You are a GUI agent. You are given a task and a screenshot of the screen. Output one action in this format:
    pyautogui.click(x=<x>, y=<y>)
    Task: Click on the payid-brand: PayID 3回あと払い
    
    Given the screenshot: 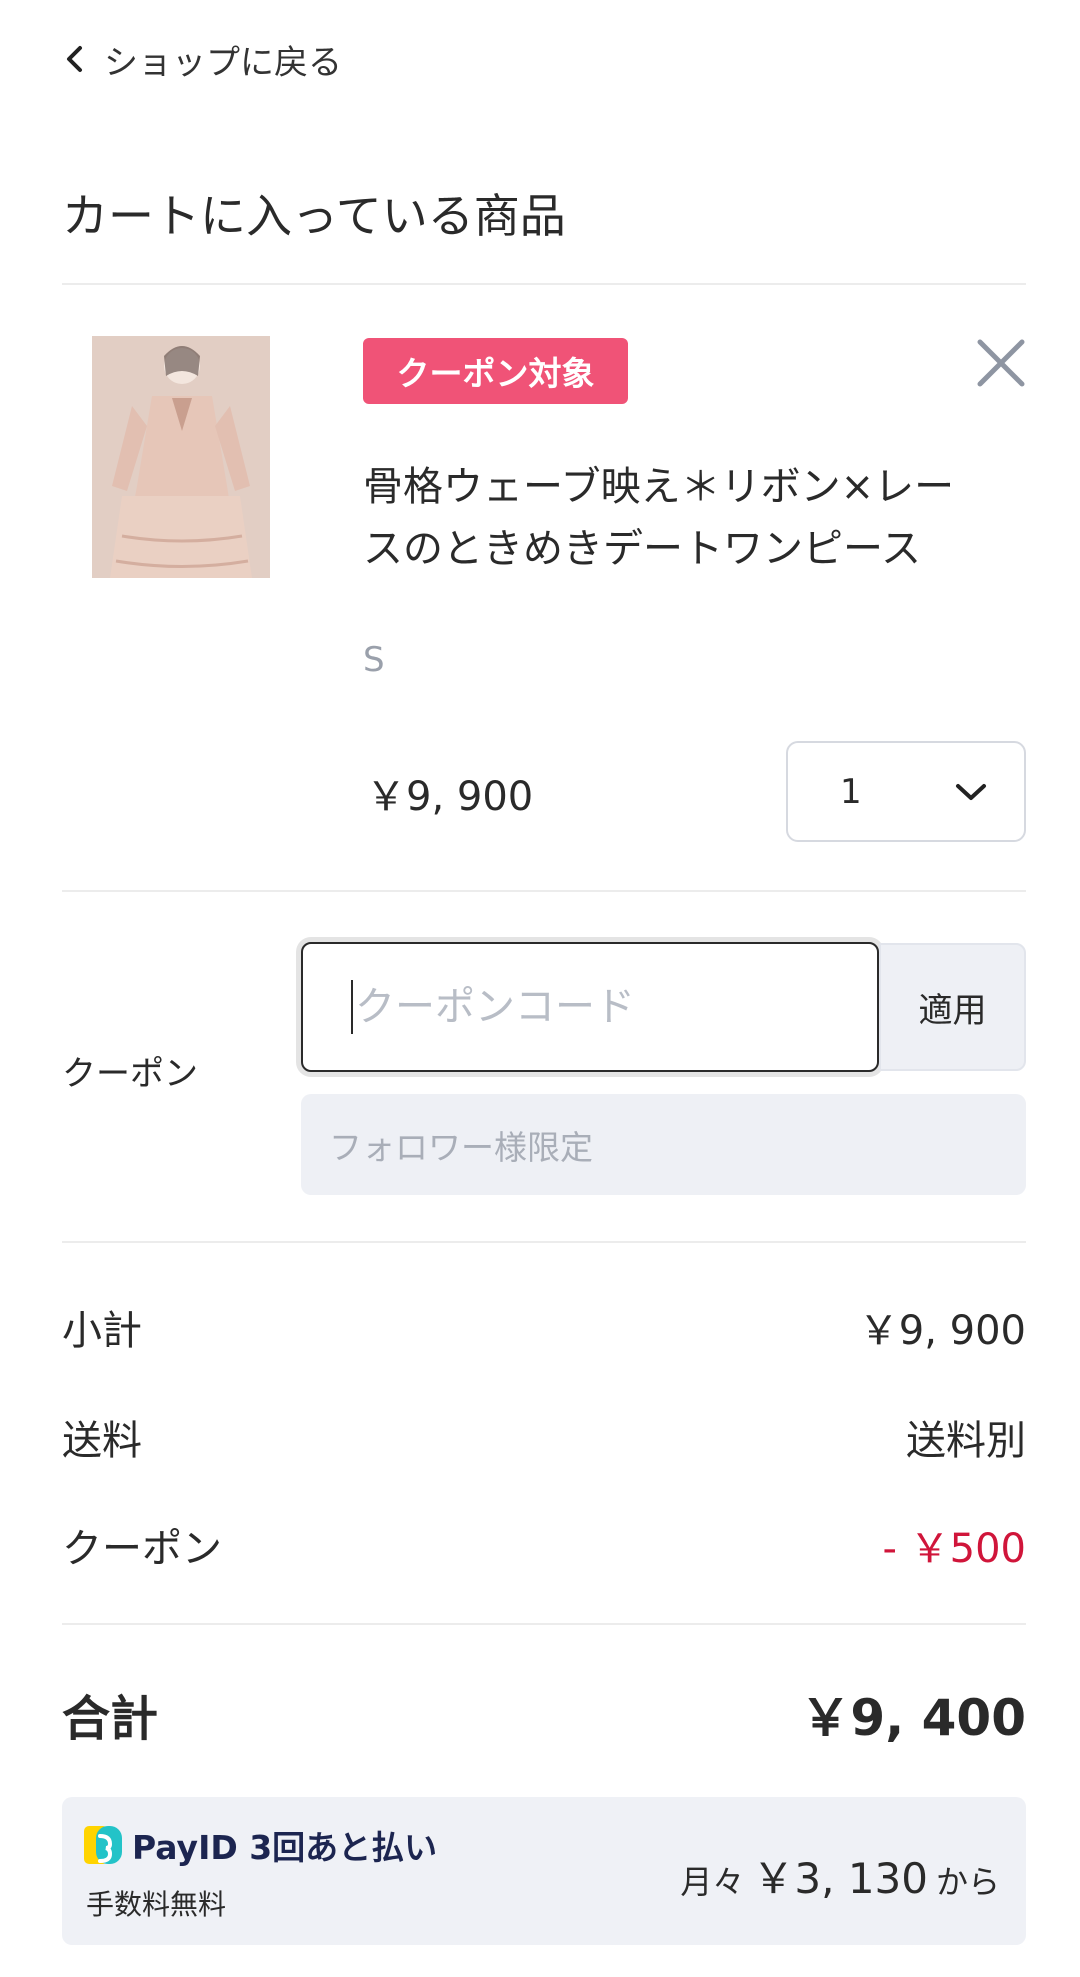 What is the action you would take?
    pyautogui.click(x=260, y=1845)
    